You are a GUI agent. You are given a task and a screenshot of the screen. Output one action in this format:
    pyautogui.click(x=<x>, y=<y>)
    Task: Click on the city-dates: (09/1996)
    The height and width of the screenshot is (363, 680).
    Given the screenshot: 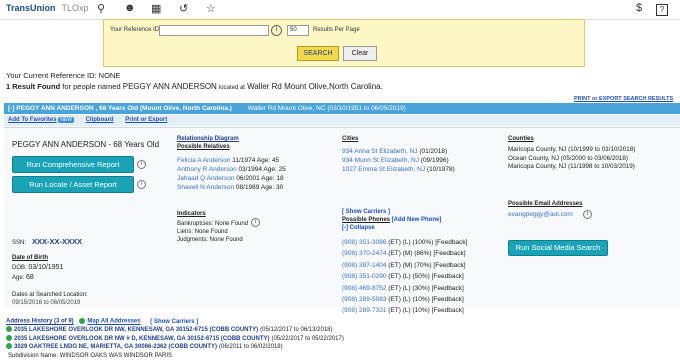 What is the action you would take?
    pyautogui.click(x=434, y=160)
    